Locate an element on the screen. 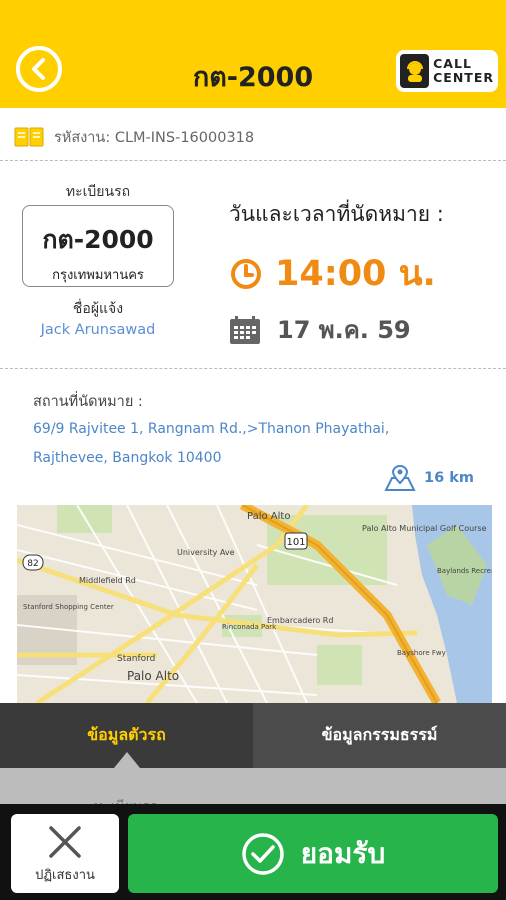  header-bar: กต-2000 CALL CENTER is located at coordinates (253, 54).